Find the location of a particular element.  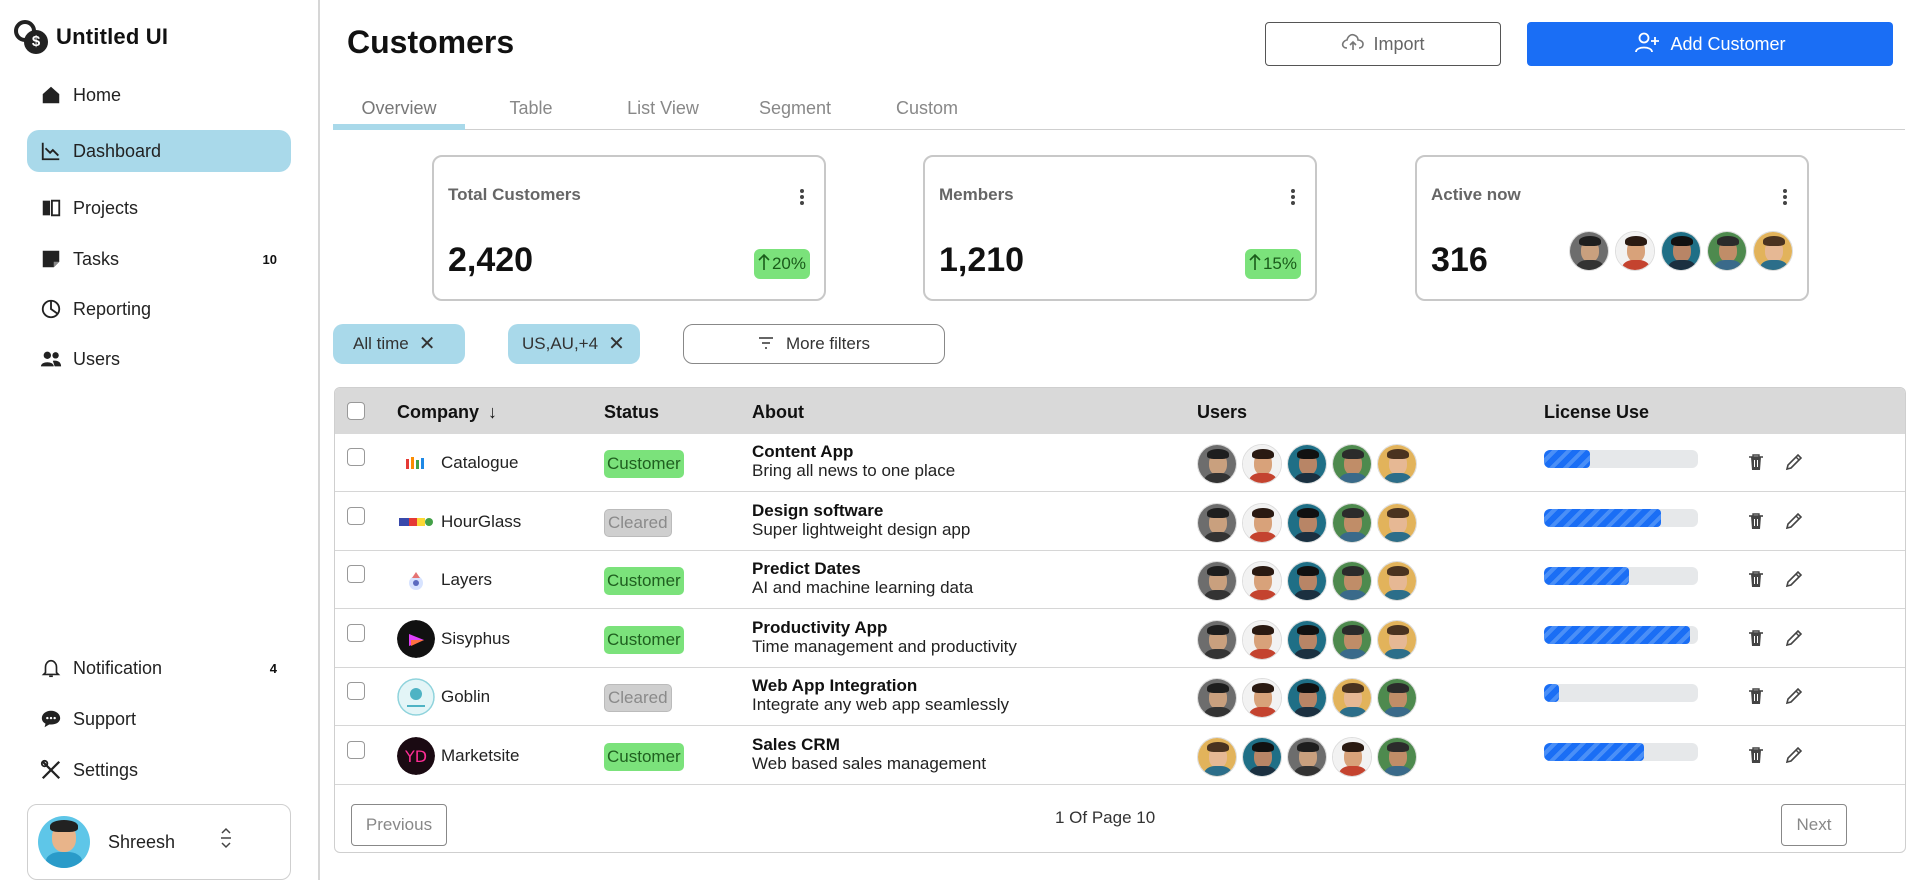

sidebar-item-users: Users is located at coordinates (159, 359).